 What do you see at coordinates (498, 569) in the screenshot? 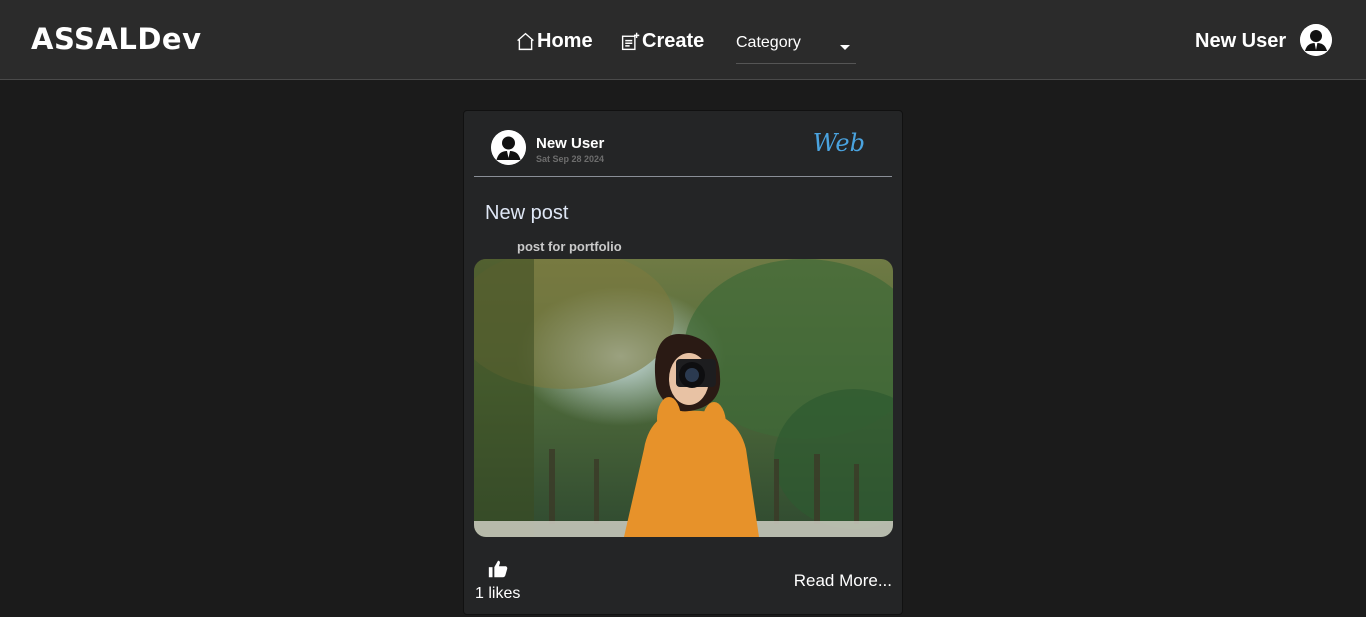
I see `thumbs-up-icon` at bounding box center [498, 569].